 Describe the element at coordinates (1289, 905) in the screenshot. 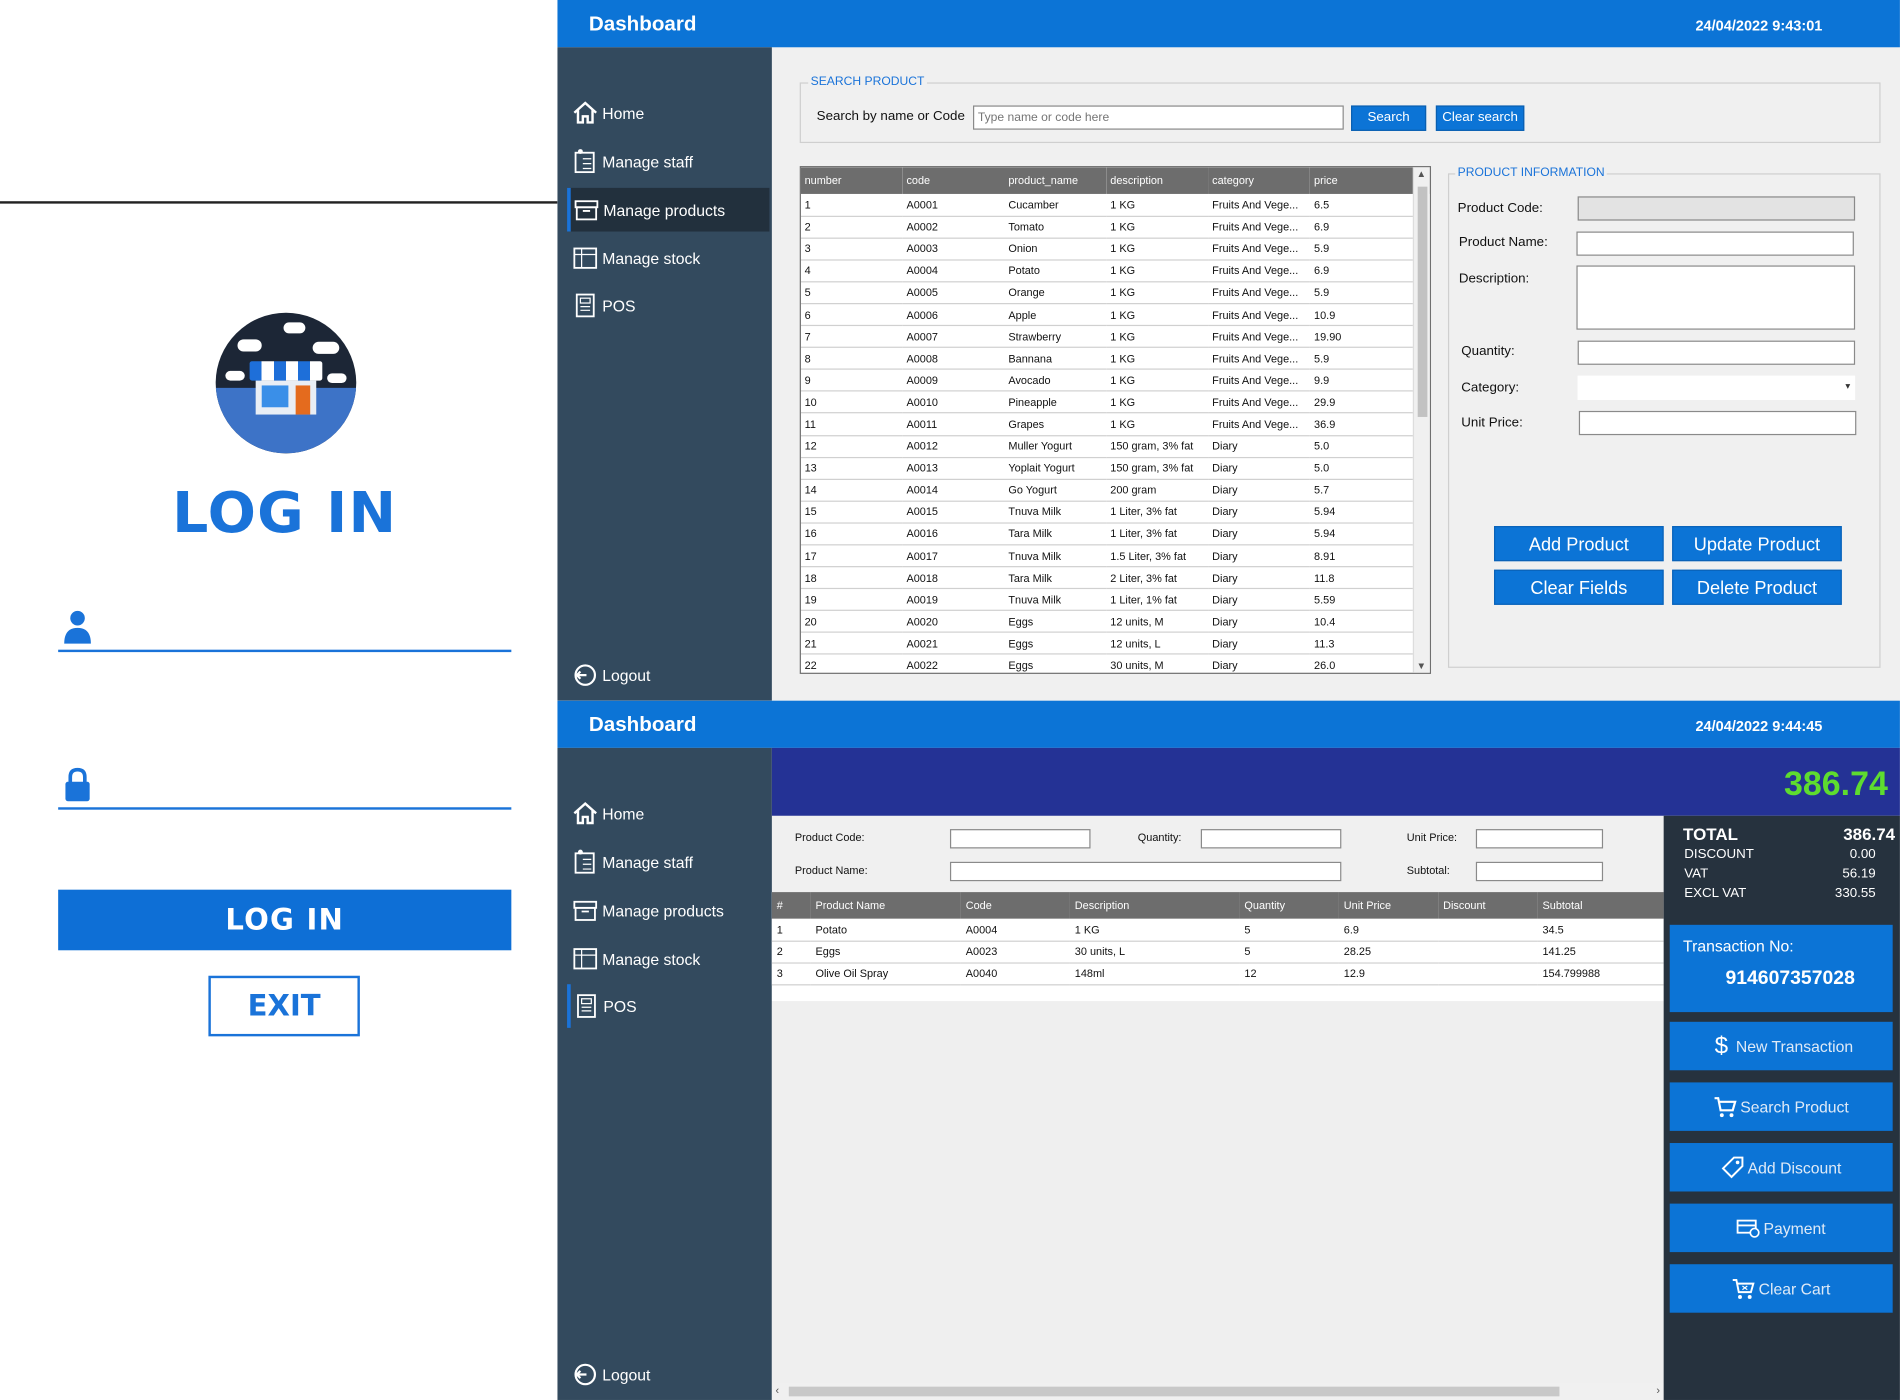

I see `column-header: Quantity` at that location.